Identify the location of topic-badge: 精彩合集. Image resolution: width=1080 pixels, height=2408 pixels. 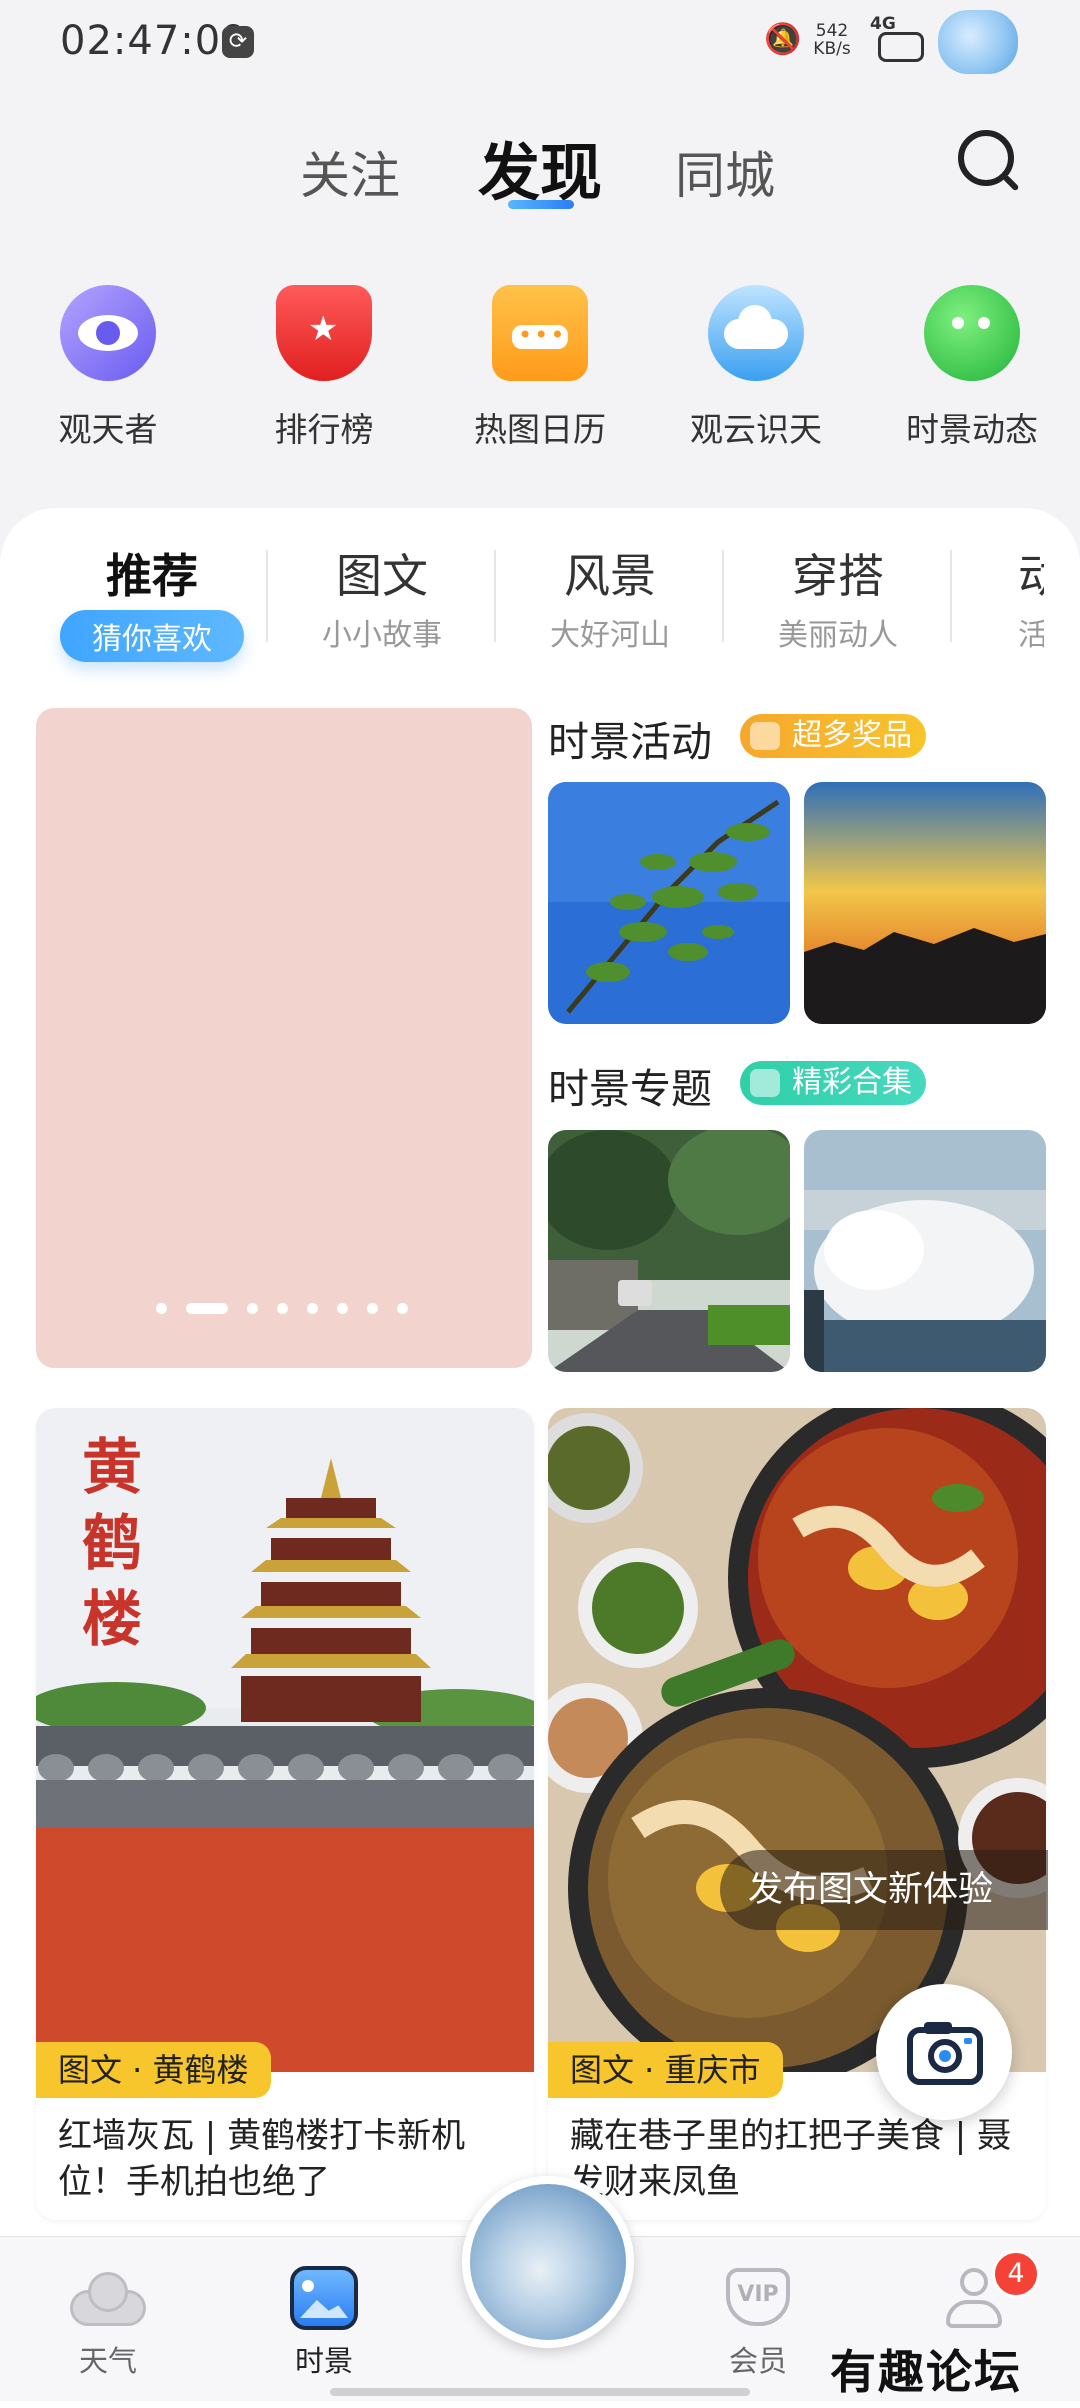
(833, 1083).